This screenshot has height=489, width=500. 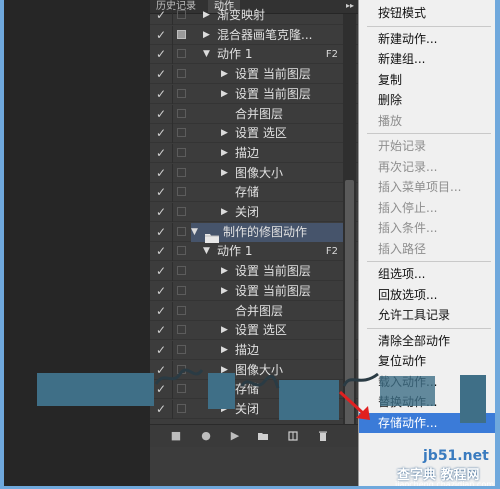 I want to click on menu-item: 删除, so click(x=427, y=100).